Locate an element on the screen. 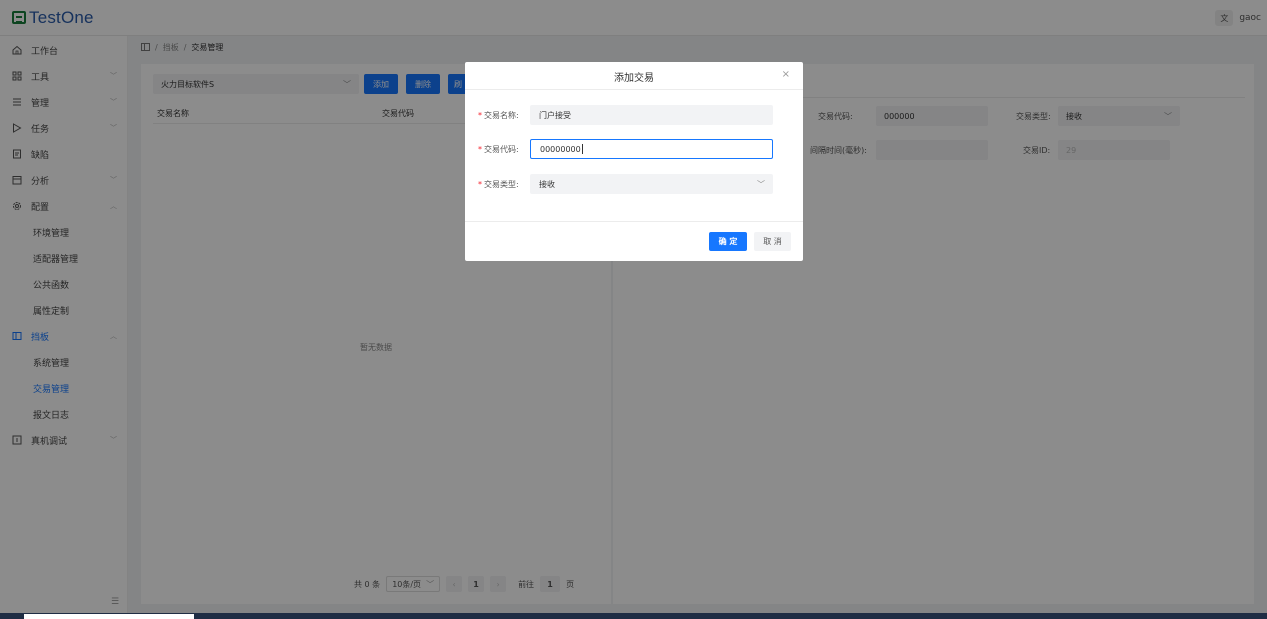  code-label-text: 交易代码: is located at coordinates (501, 149).